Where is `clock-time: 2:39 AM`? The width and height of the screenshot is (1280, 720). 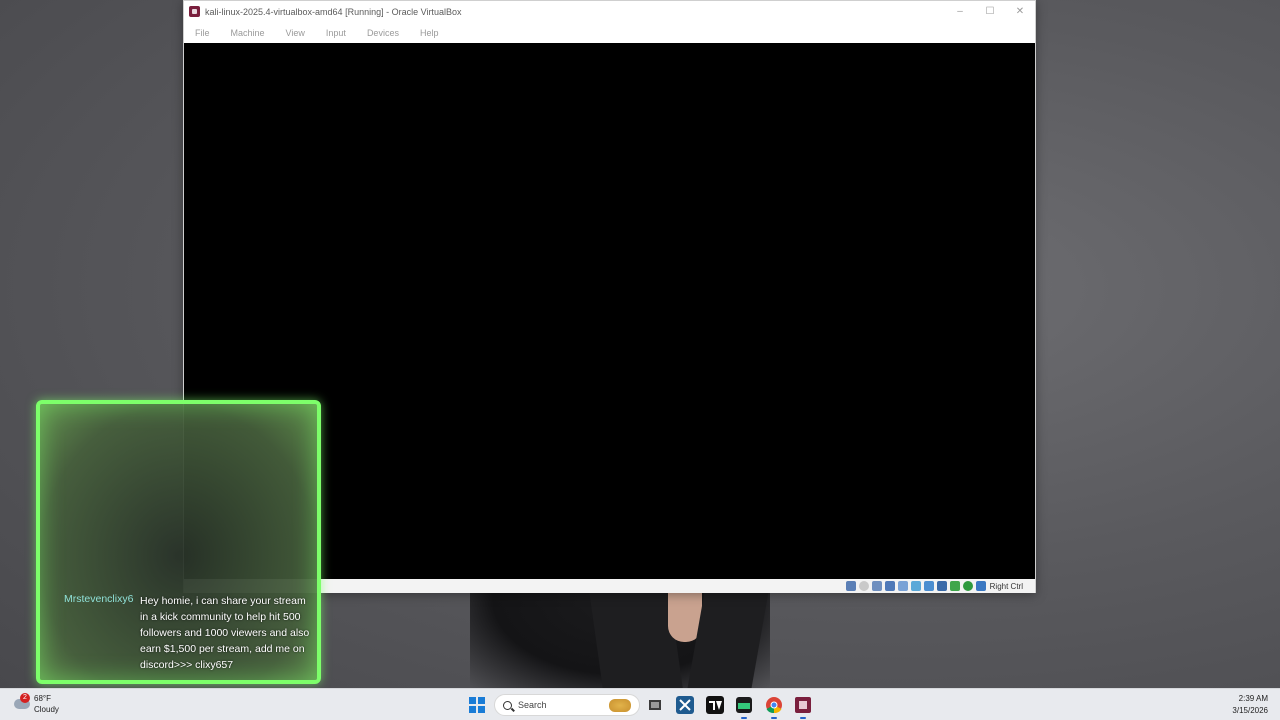
clock-time: 2:39 AM is located at coordinates (1253, 698).